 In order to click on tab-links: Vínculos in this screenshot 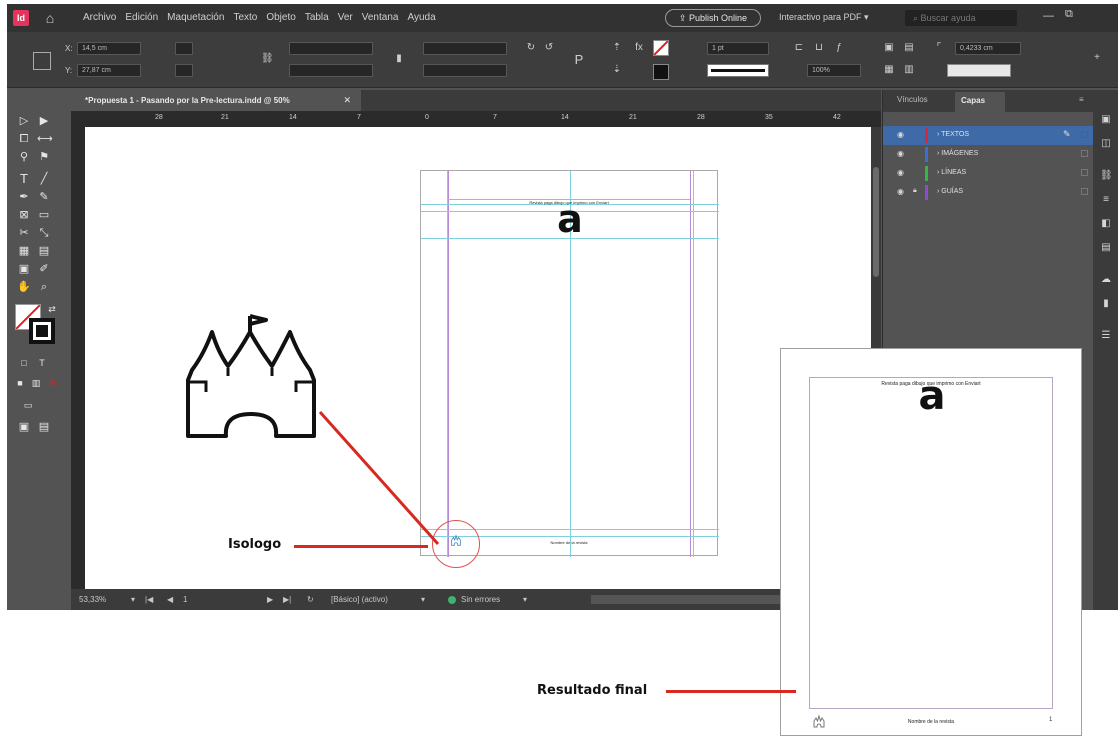, I will do `click(912, 99)`.